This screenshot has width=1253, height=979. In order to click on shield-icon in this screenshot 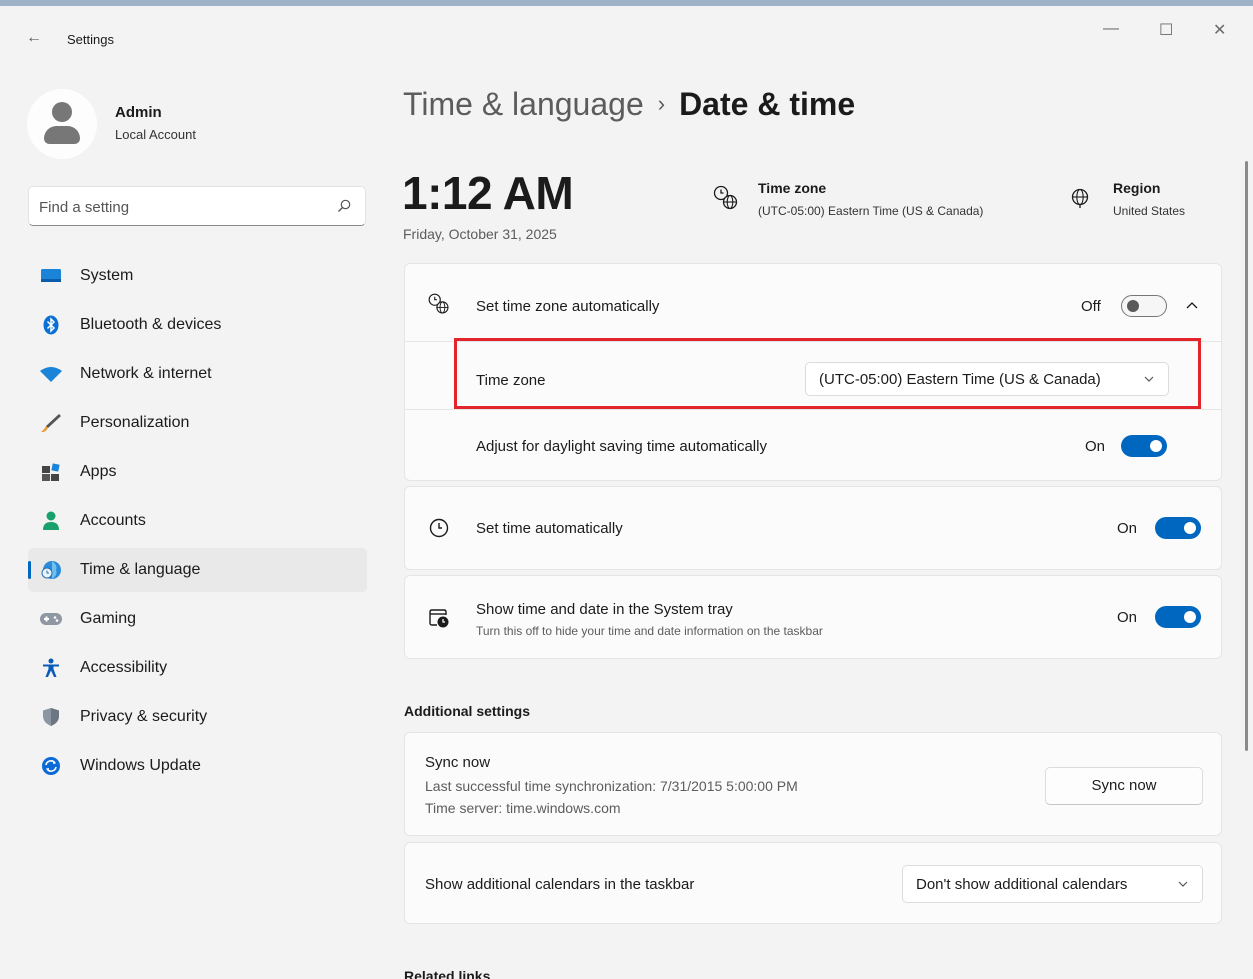, I will do `click(51, 717)`.